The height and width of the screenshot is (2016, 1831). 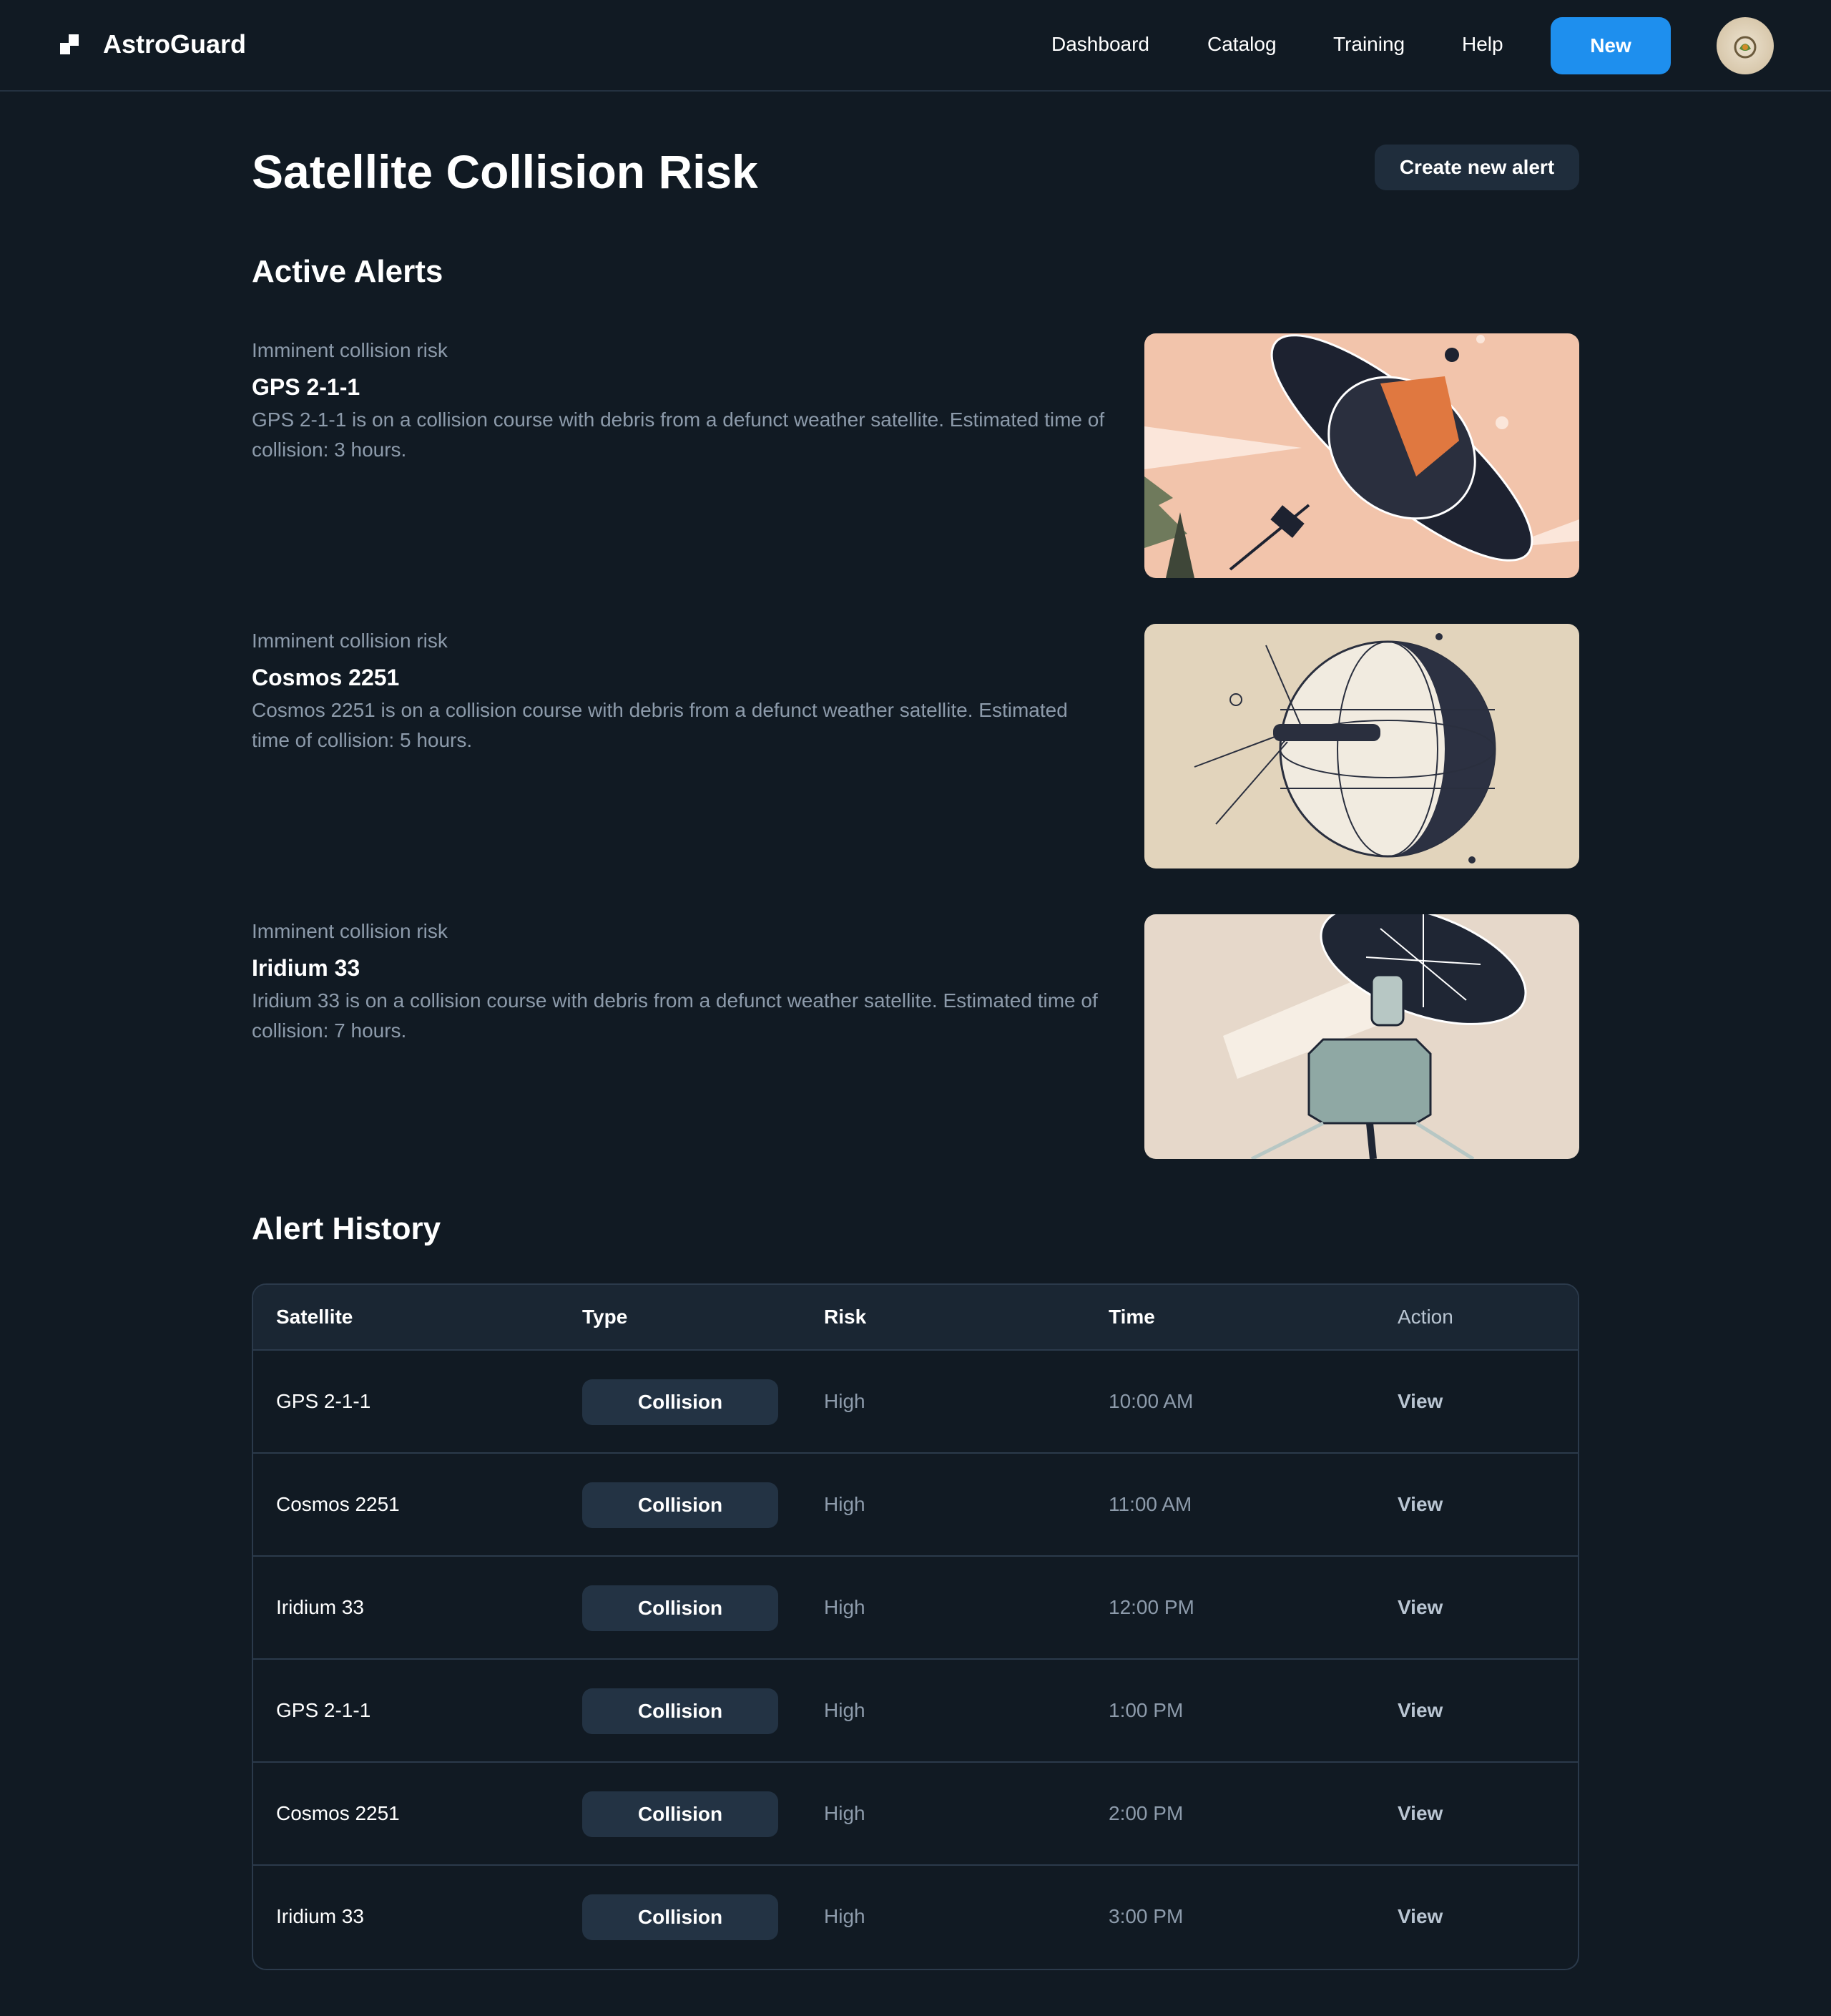 I want to click on alert-satellite-name: Cosmos 2251, so click(x=326, y=677).